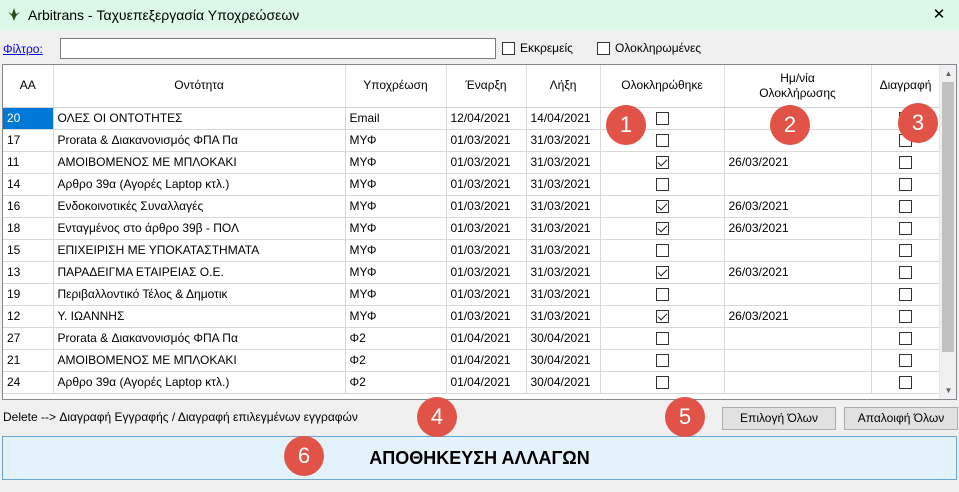  What do you see at coordinates (199, 228) in the screenshot?
I see `cell-entity: Ενταγμένος στο άρθρο 39β - ΠΟΛ` at bounding box center [199, 228].